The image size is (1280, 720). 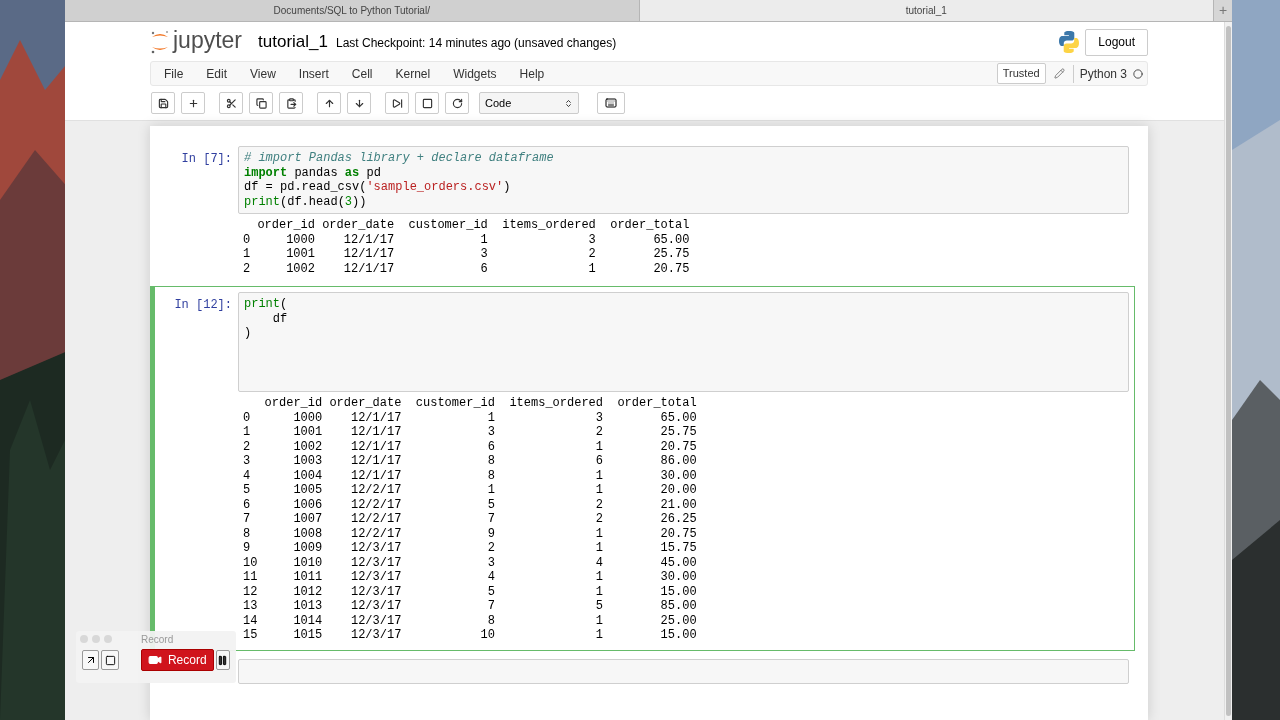 I want to click on stop-button, so click(x=427, y=103).